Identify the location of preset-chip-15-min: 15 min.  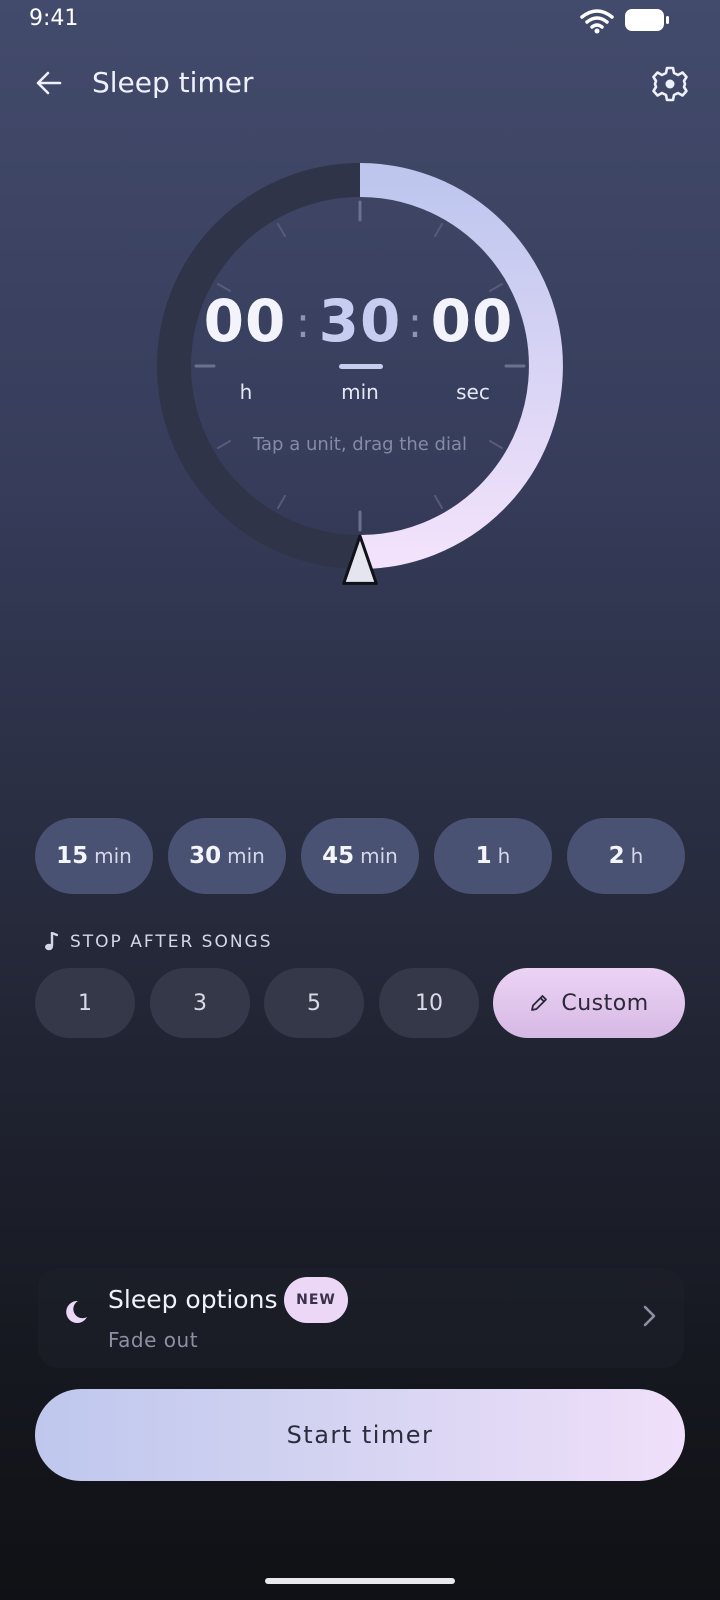
(94, 856).